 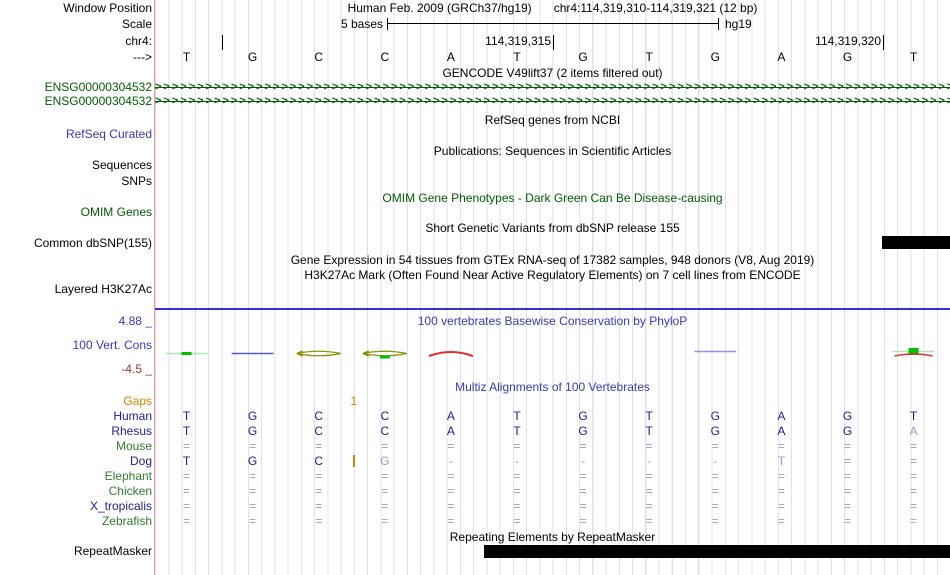 What do you see at coordinates (76, 446) in the screenshot?
I see `species-label-mouse: Mouse` at bounding box center [76, 446].